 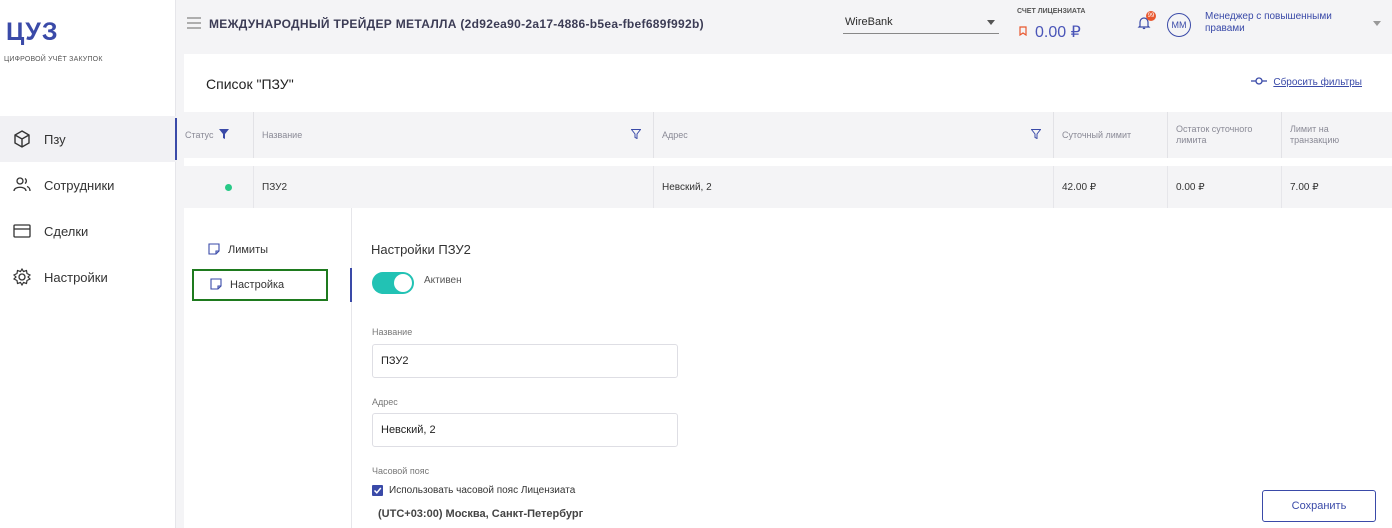 I want to click on active-tab-indicator, so click(x=351, y=285).